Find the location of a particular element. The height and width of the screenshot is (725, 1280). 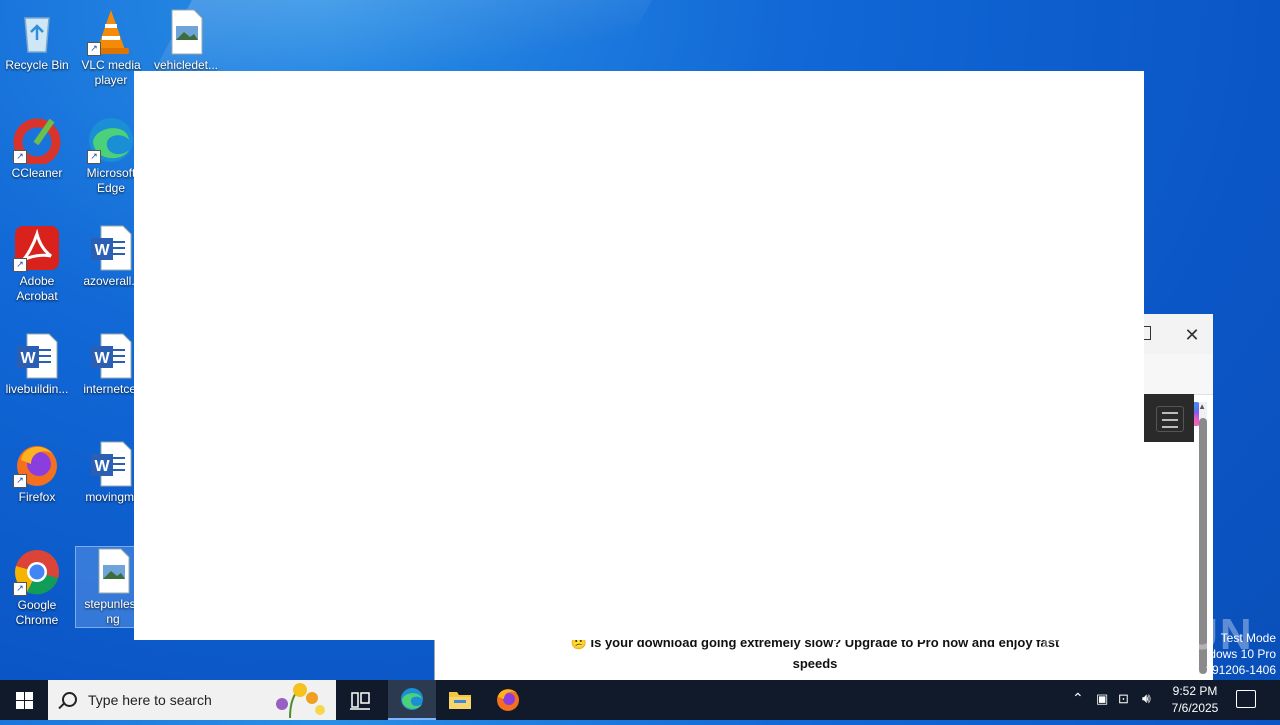

taskbar-firefox-button is located at coordinates (508, 700).